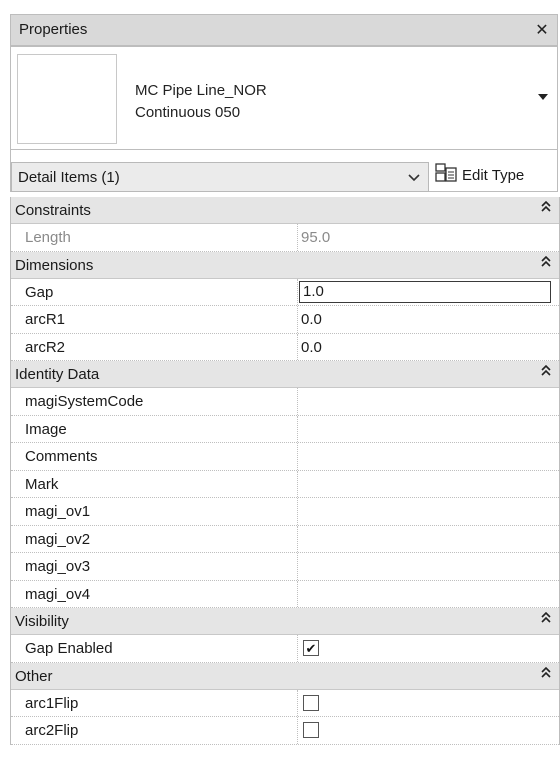 The image size is (560, 760). I want to click on property-row-arcr2: arcR2 0.0, so click(285, 347).